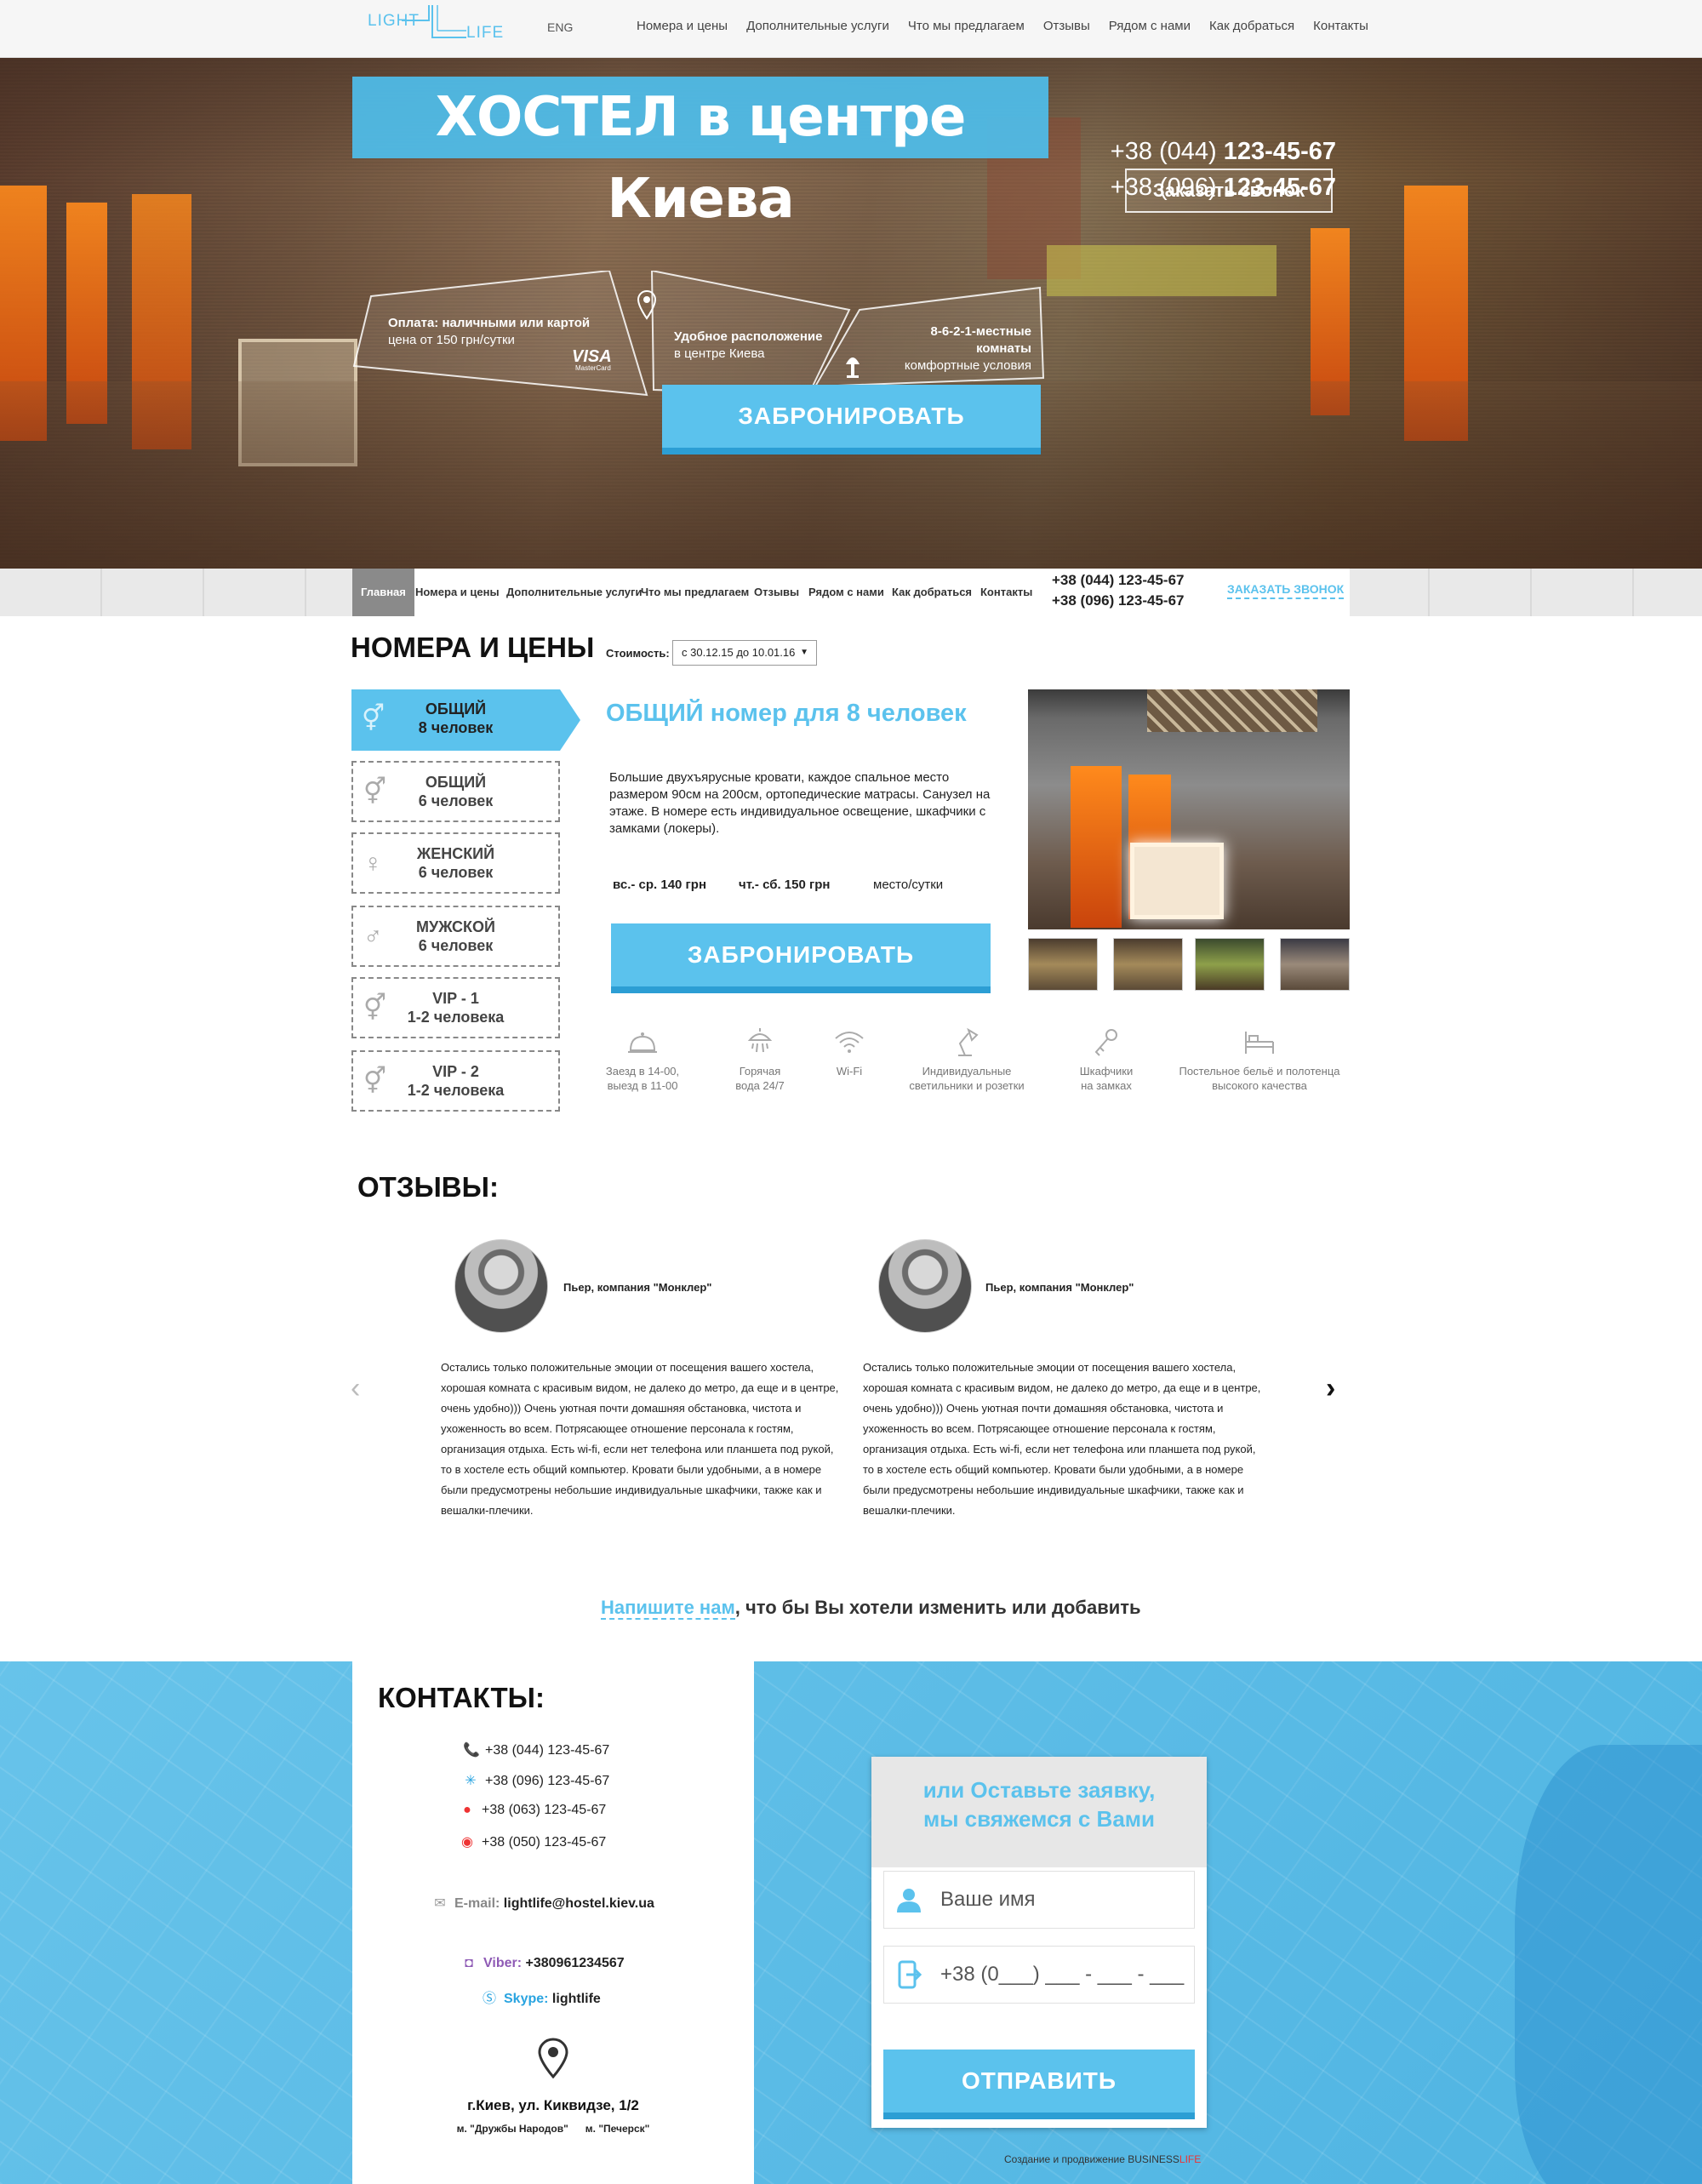  I want to click on logo-text-top: LIGHT, so click(394, 21).